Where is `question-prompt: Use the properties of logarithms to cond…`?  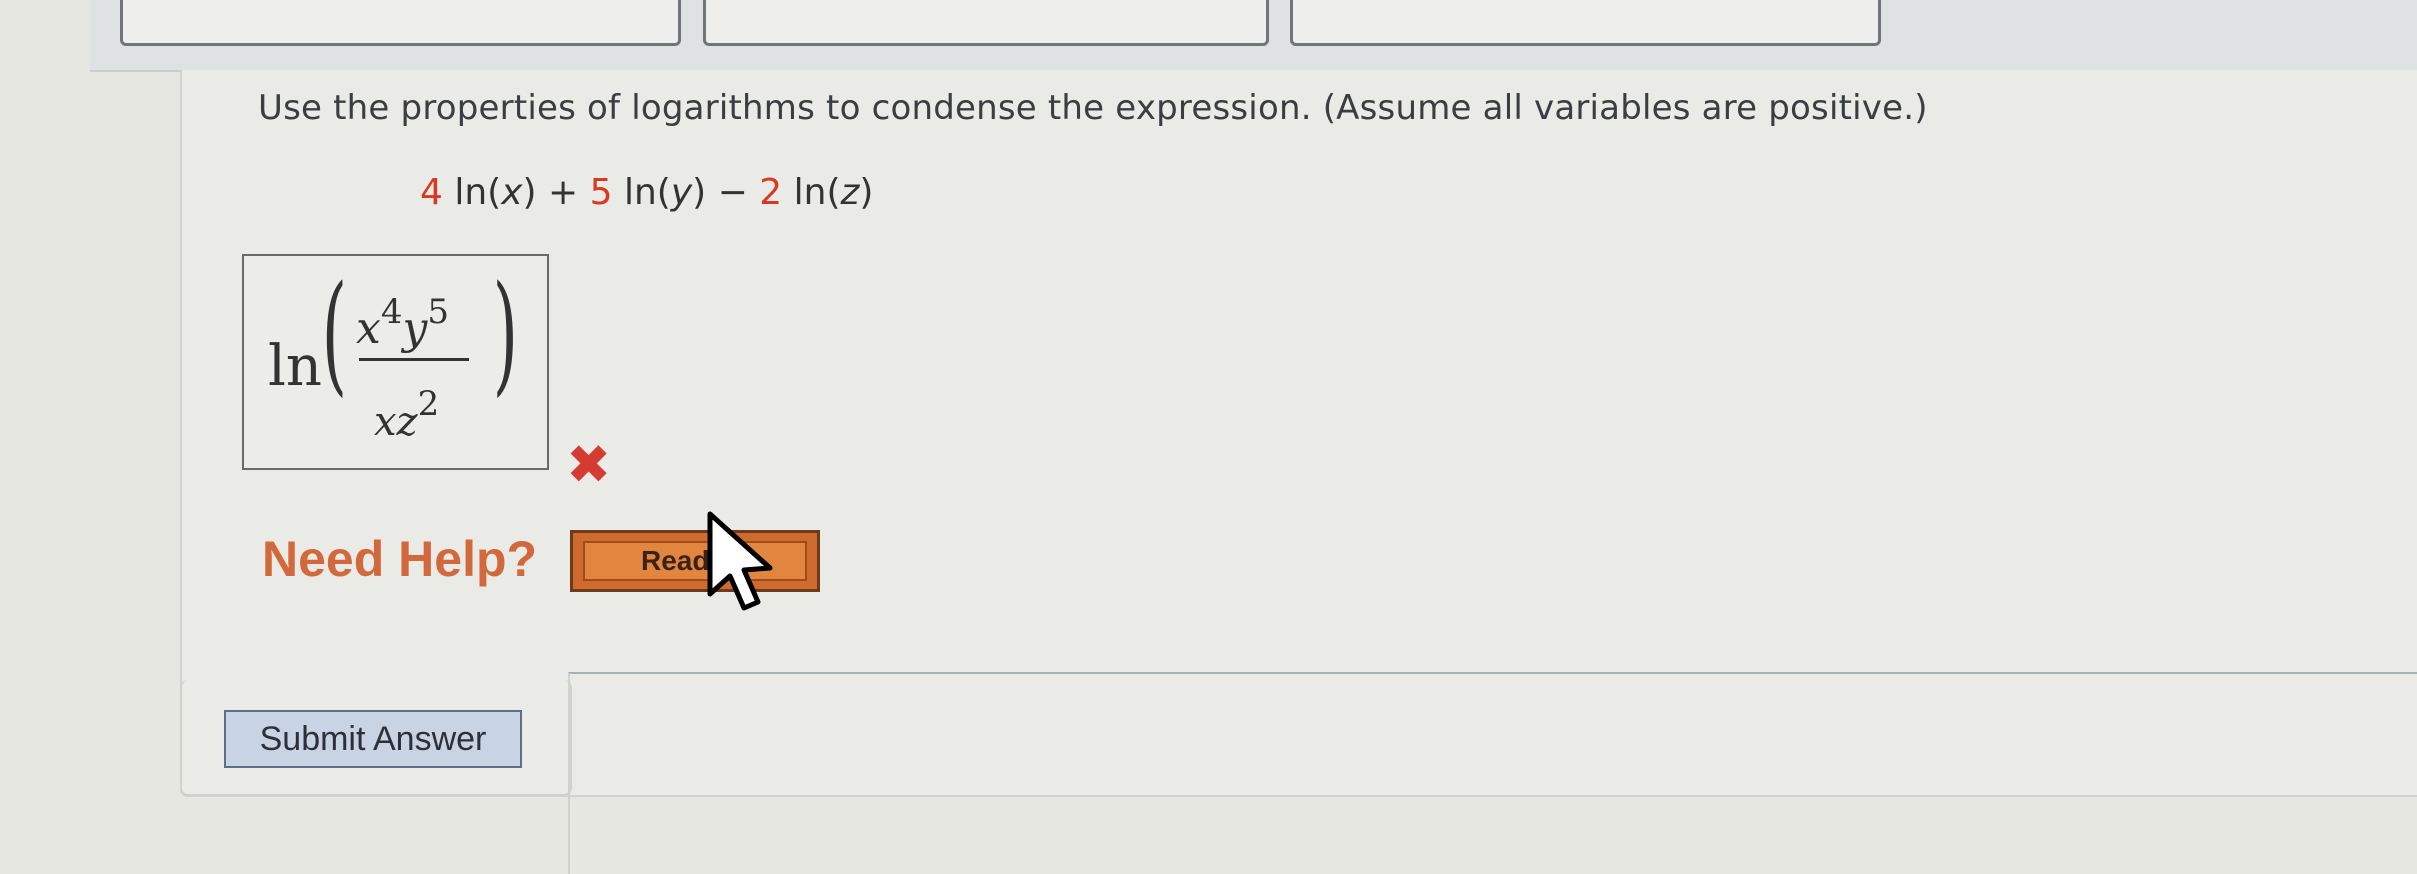
question-prompt: Use the properties of logarithms to cond… is located at coordinates (1093, 108).